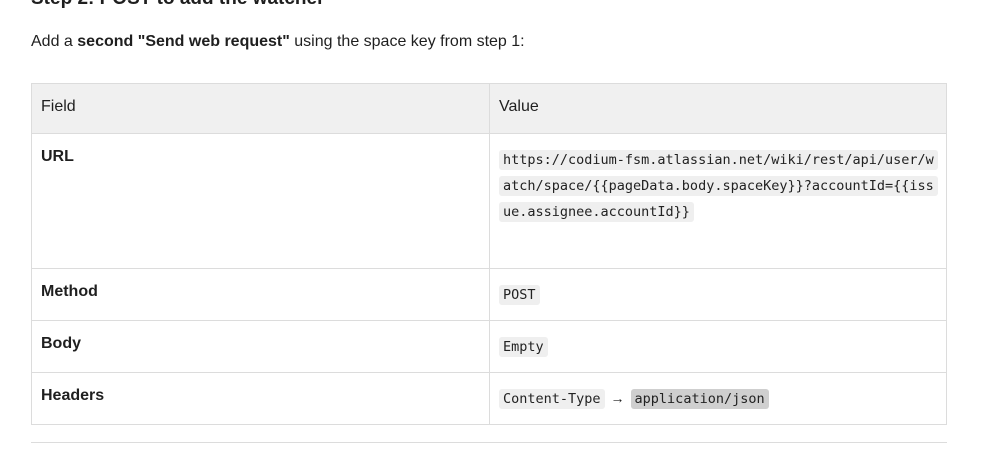 This screenshot has height=465, width=999. I want to click on header-name-code: Content-Type, so click(552, 399).